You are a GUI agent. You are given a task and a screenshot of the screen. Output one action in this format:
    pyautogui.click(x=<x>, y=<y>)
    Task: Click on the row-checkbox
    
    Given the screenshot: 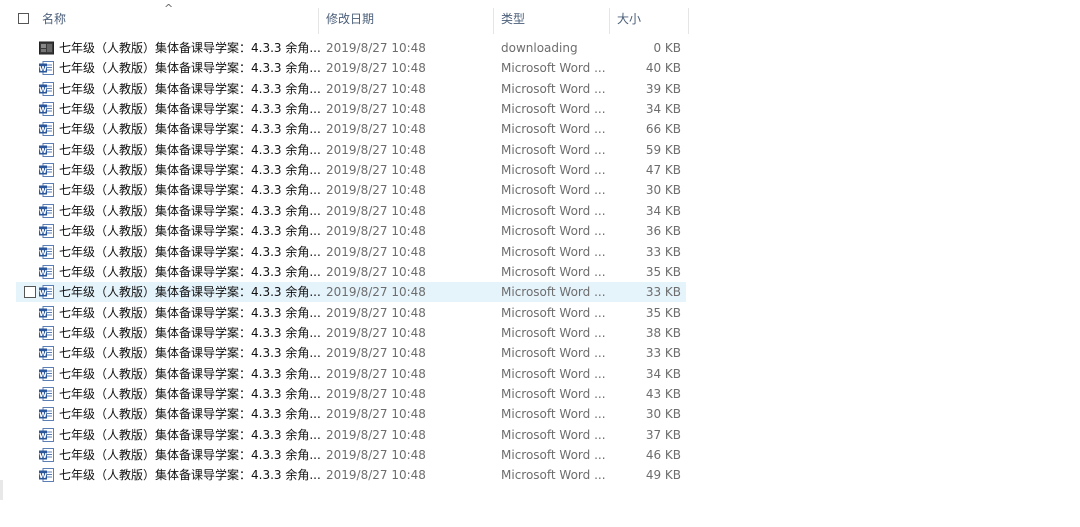 What is the action you would take?
    pyautogui.click(x=30, y=292)
    